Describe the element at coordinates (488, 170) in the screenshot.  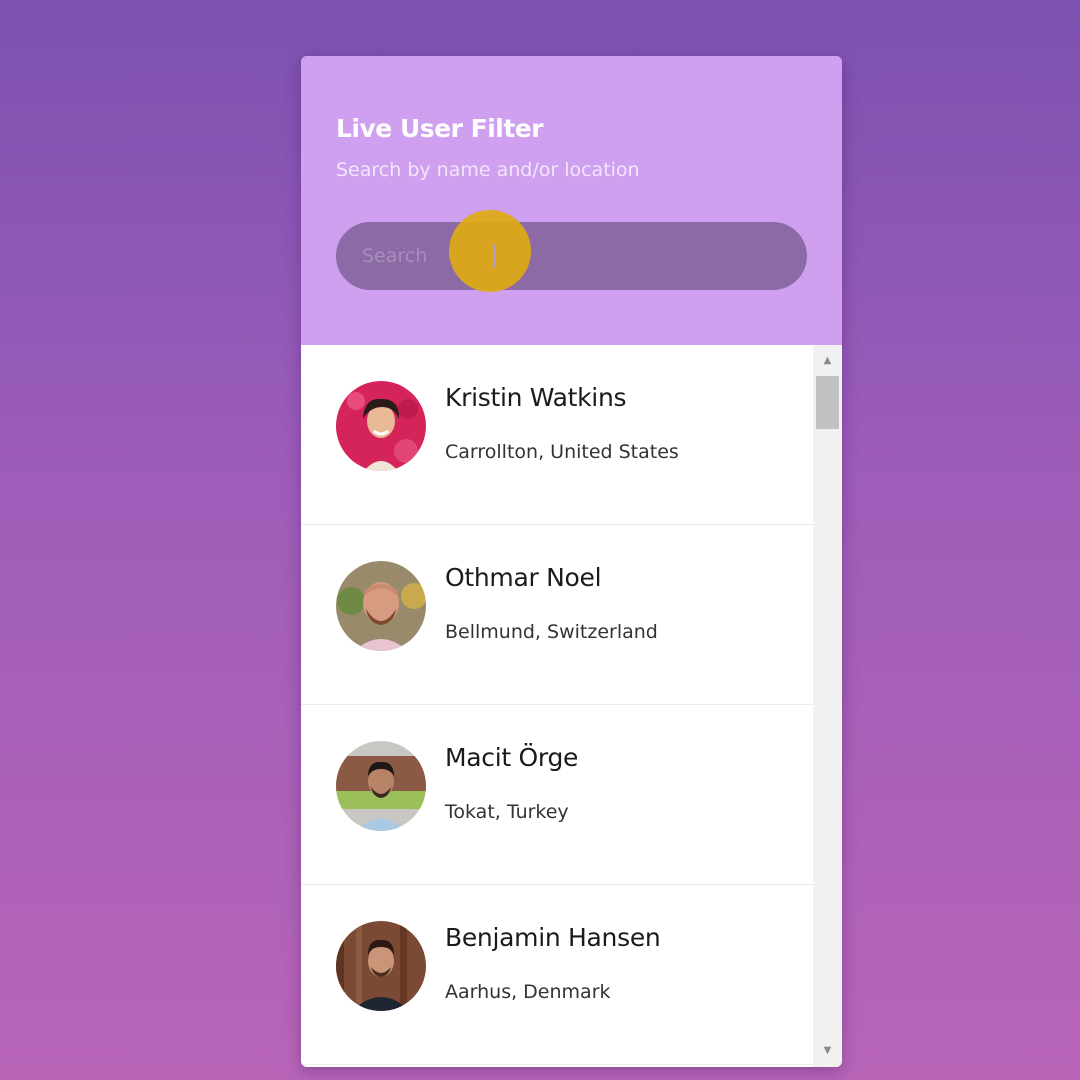
I see `page-subtitle: Search by name and/or location` at that location.